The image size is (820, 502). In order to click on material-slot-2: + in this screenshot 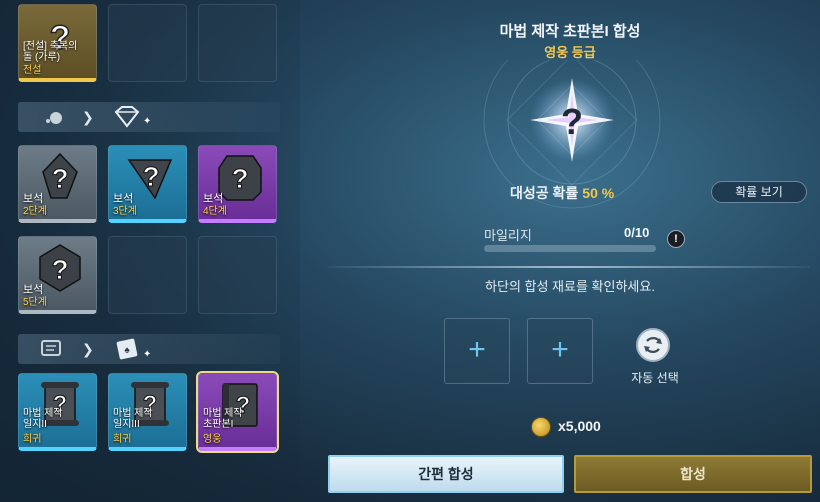, I will do `click(560, 351)`.